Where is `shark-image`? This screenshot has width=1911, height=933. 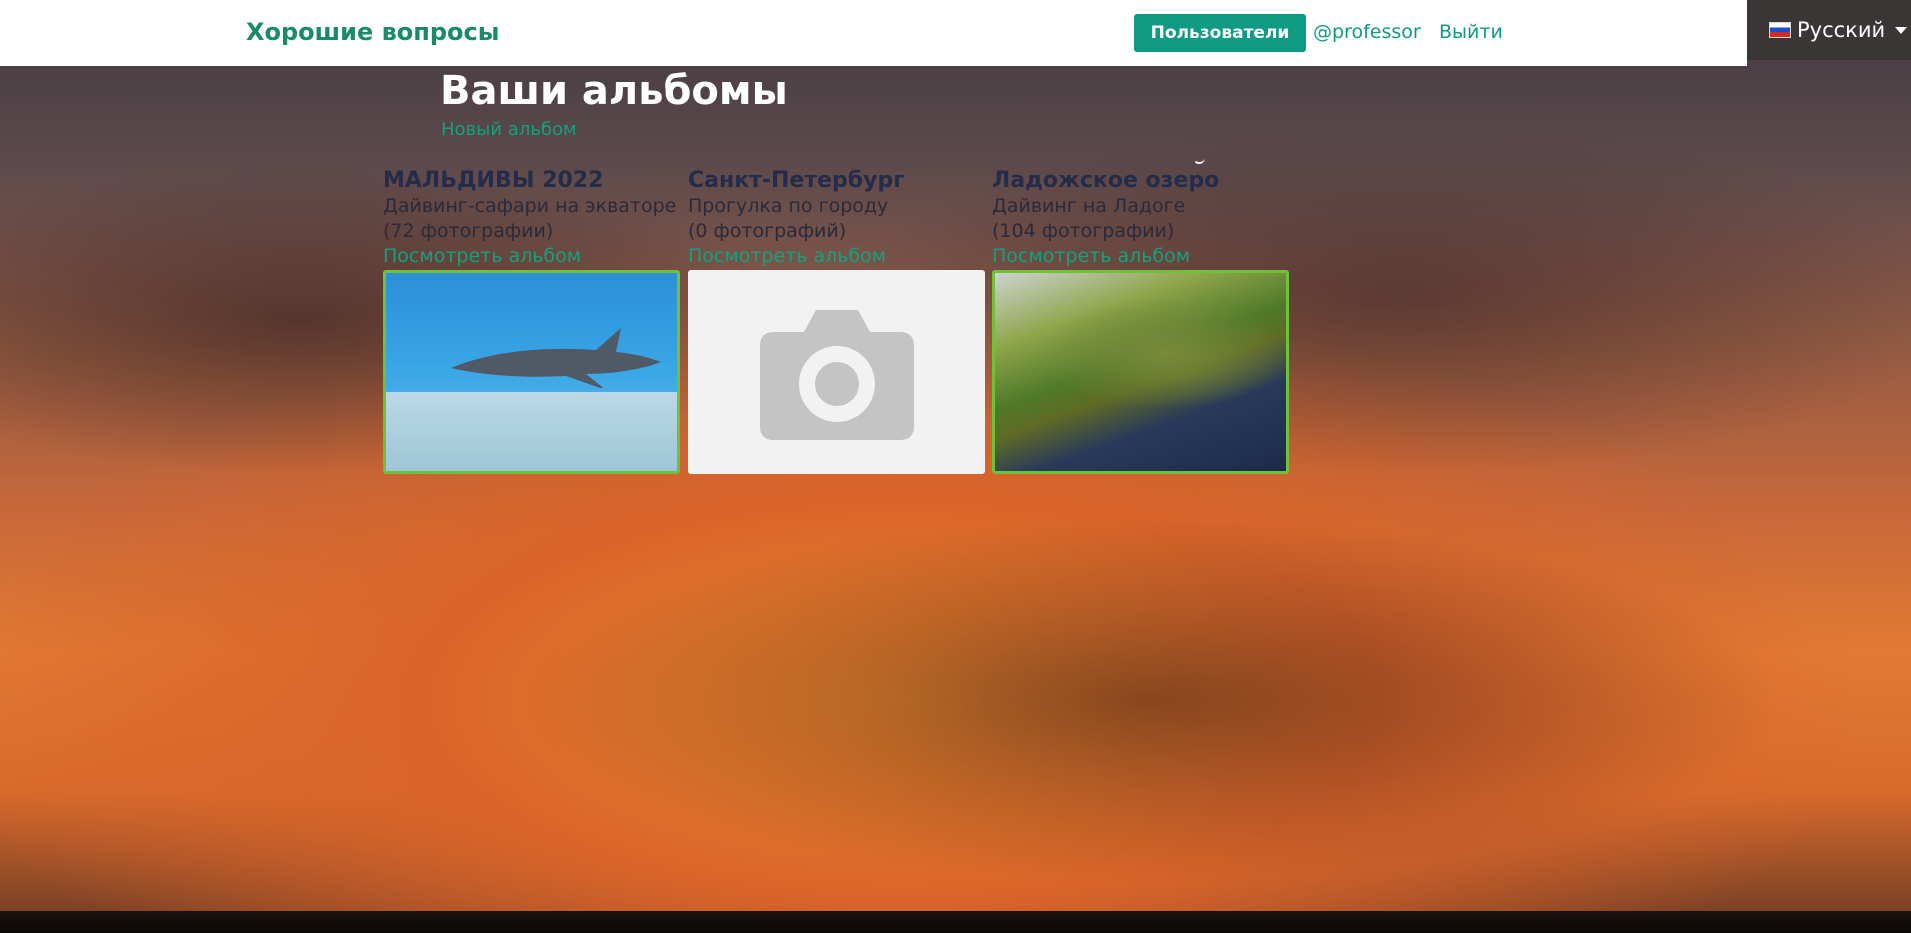
shark-image is located at coordinates (556, 358).